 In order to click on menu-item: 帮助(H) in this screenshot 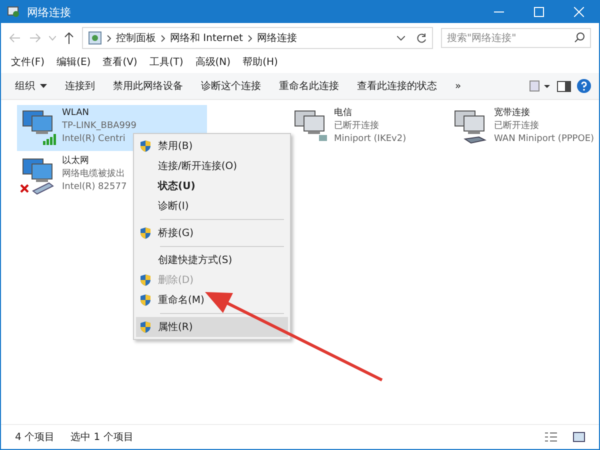, I will do `click(260, 62)`.